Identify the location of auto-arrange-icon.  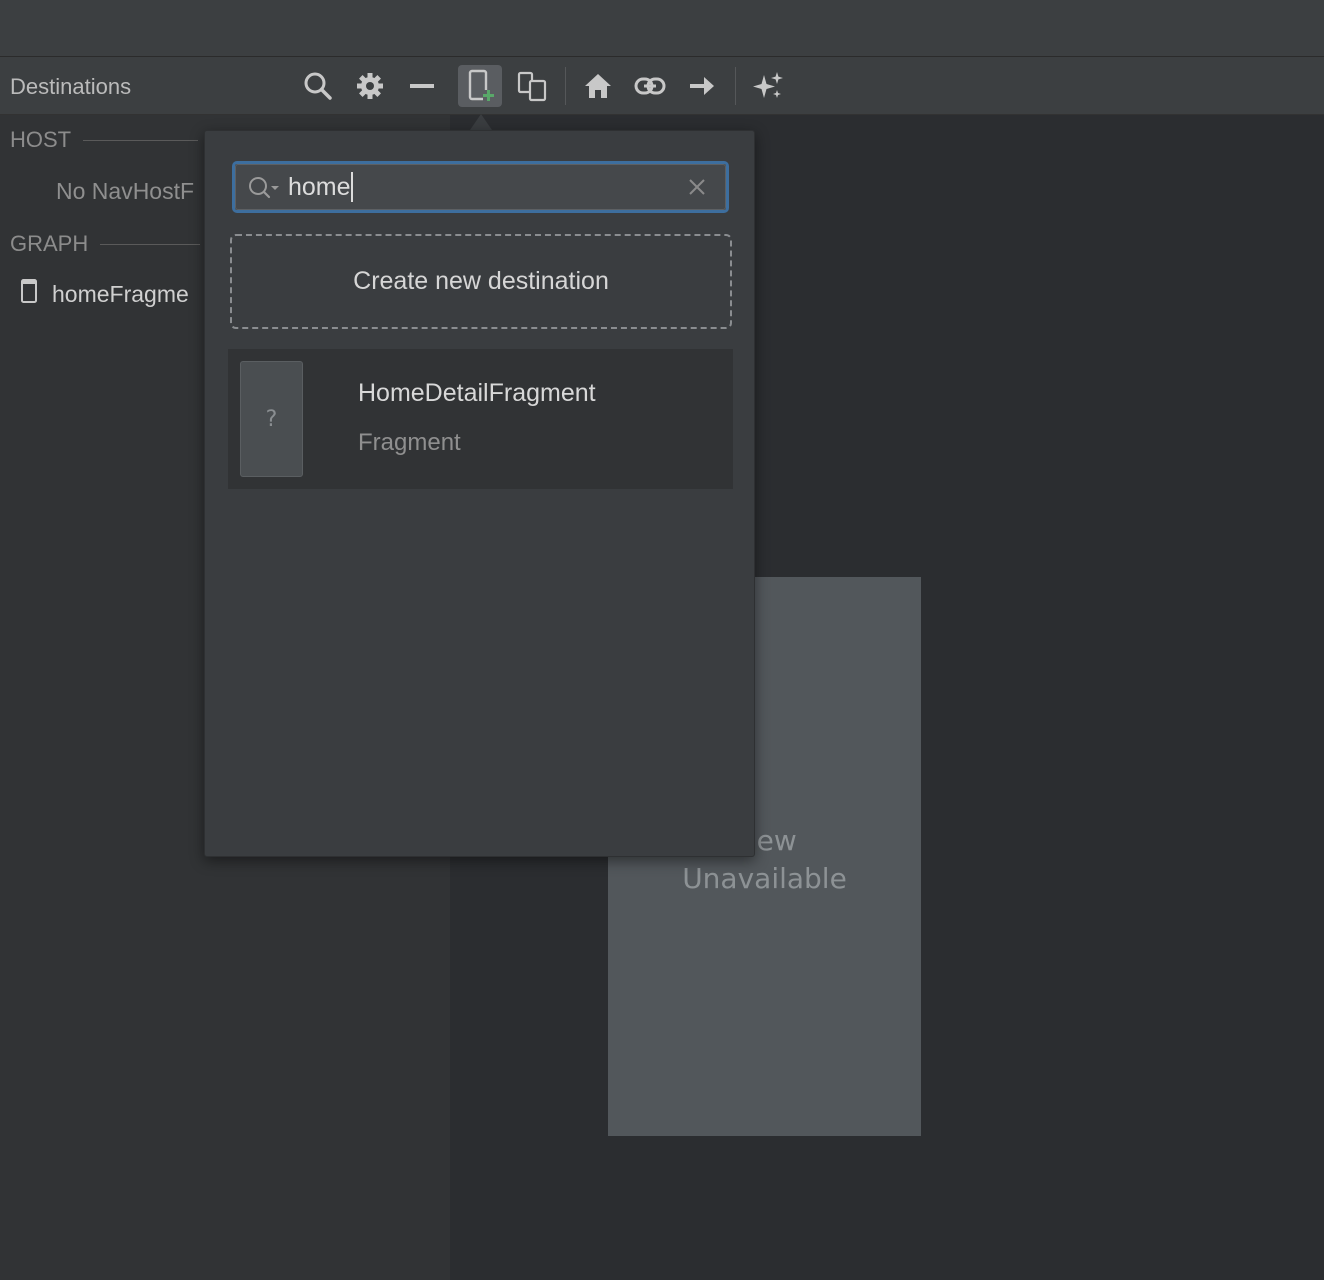
(768, 86).